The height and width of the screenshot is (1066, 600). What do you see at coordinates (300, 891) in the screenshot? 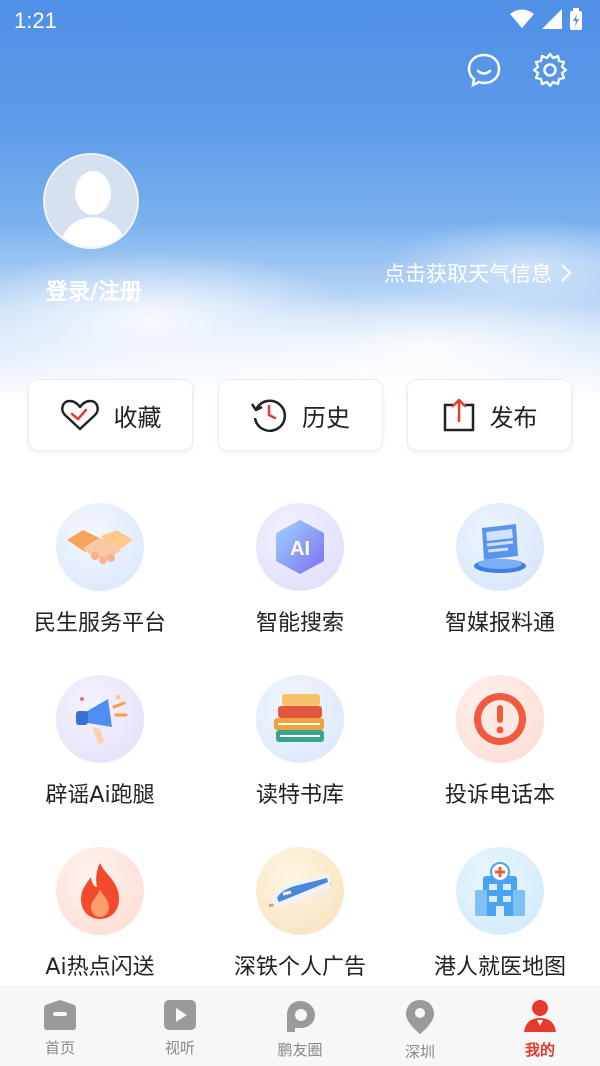
I see `train-icon` at bounding box center [300, 891].